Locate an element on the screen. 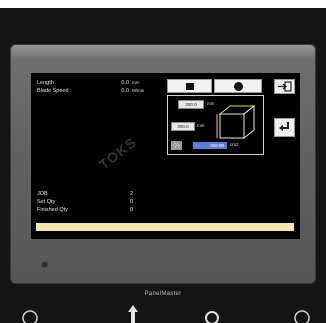 The height and width of the screenshot is (323, 326). area-value: 900.00 is located at coordinates (210, 145).